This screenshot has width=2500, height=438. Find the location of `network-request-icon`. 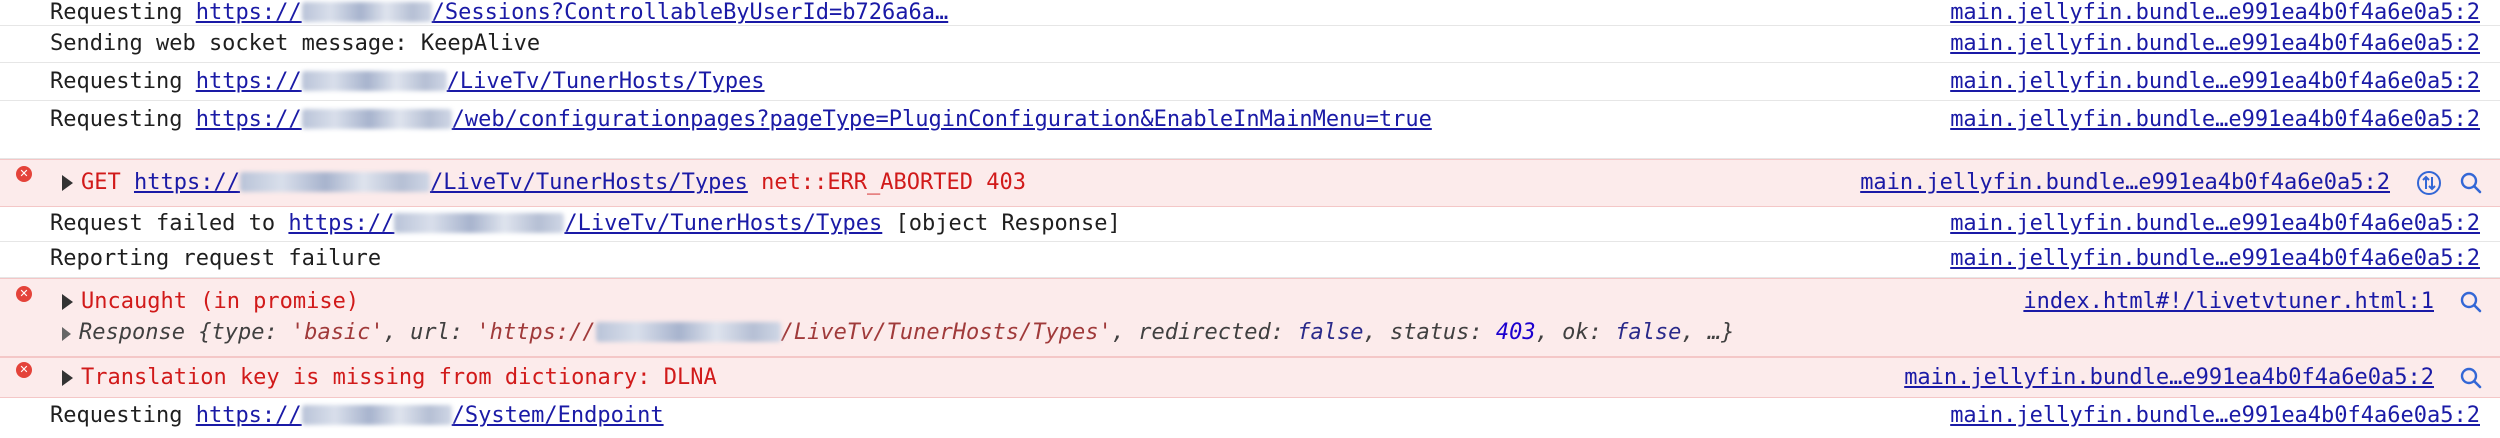

network-request-icon is located at coordinates (2429, 183).